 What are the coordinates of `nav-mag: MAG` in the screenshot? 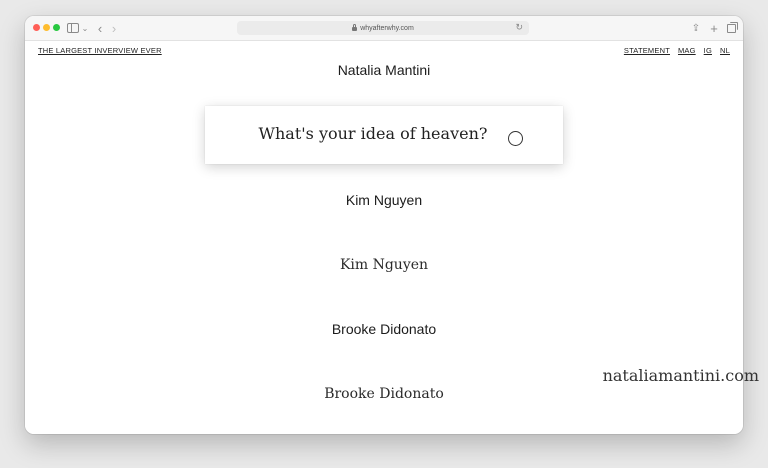 It's located at (687, 50).